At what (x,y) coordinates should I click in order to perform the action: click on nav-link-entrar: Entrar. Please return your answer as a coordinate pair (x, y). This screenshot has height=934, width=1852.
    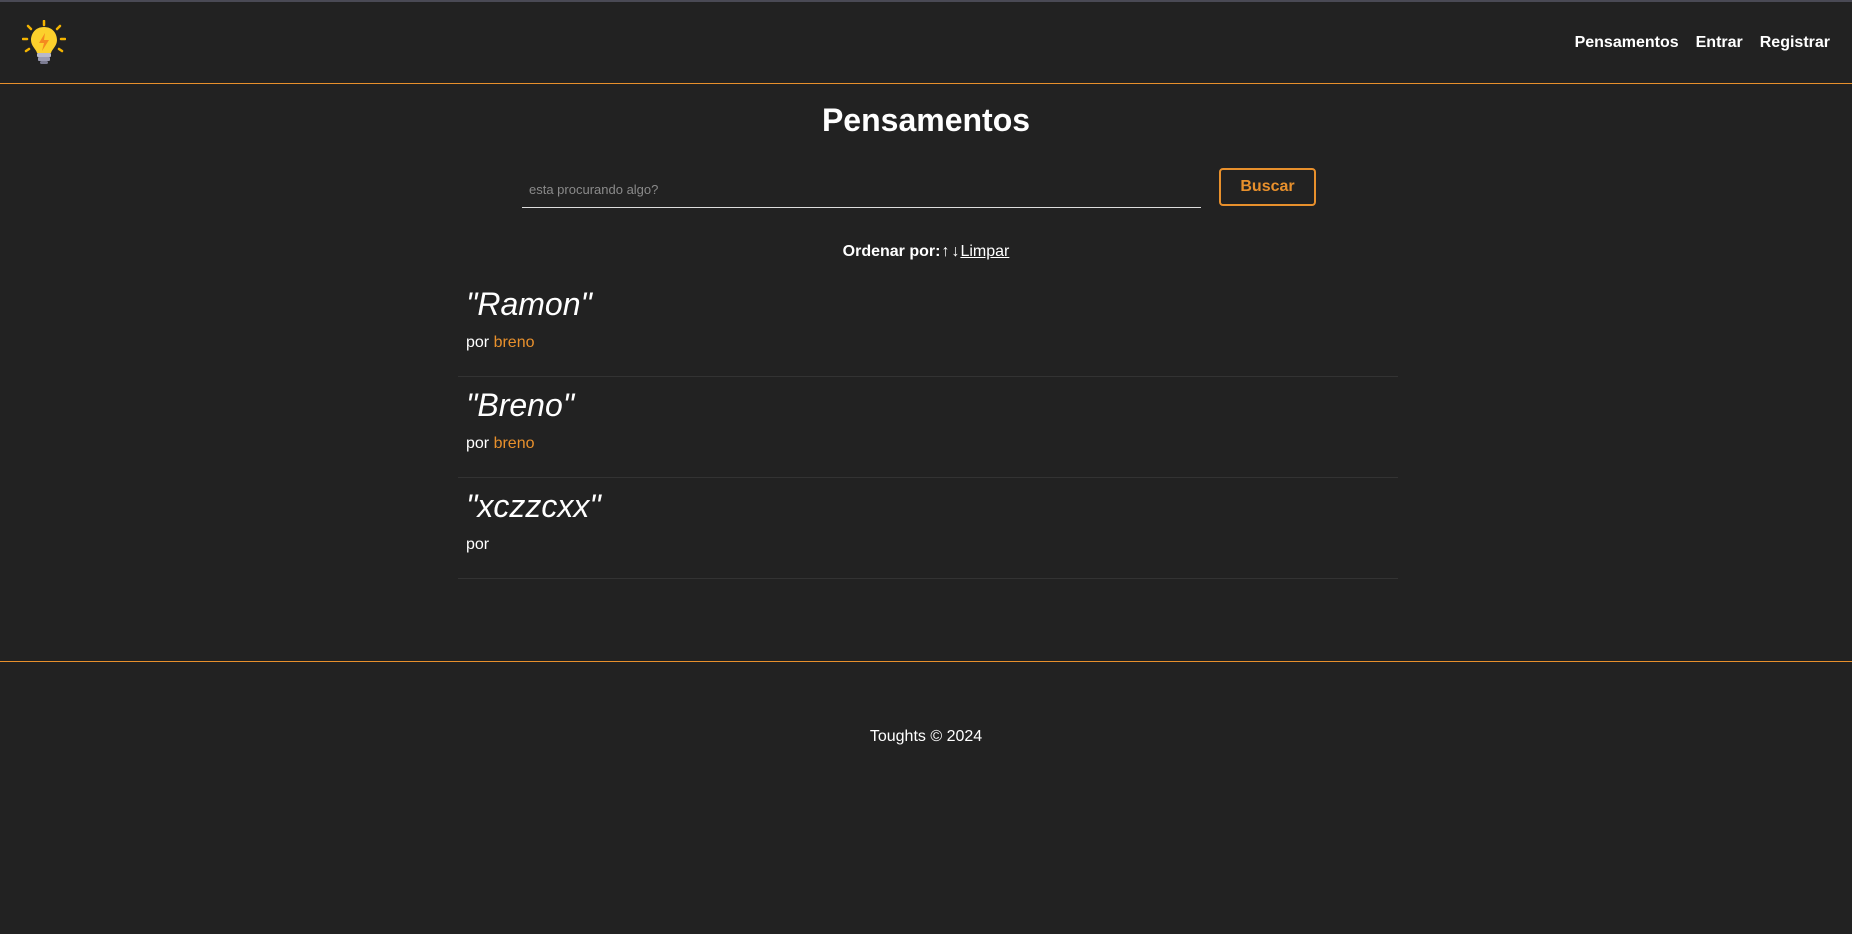
    Looking at the image, I should click on (1719, 43).